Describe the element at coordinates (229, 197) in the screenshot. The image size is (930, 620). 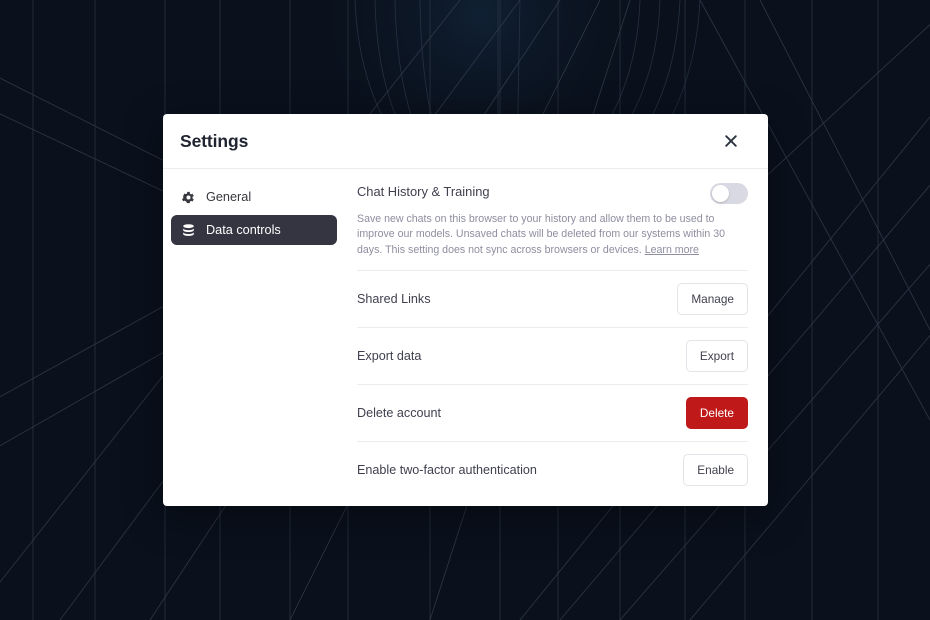
I see `sidebar-item-label: General` at that location.